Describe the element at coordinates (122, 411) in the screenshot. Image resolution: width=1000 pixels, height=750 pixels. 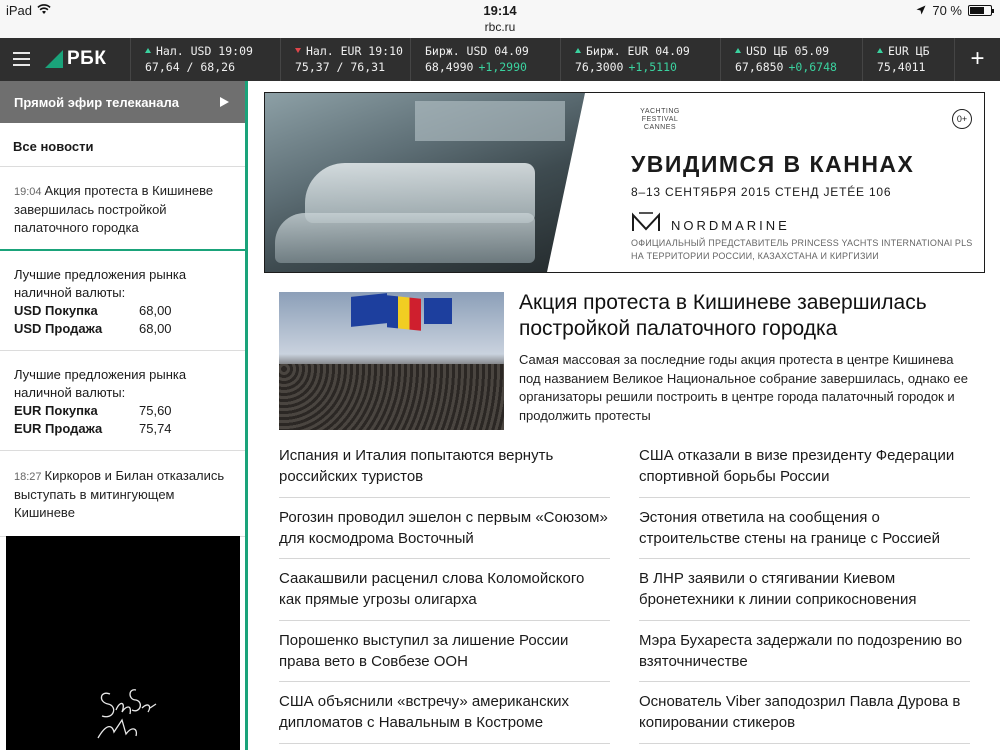
I see `rate-row: EUR Покупка 75,60` at that location.